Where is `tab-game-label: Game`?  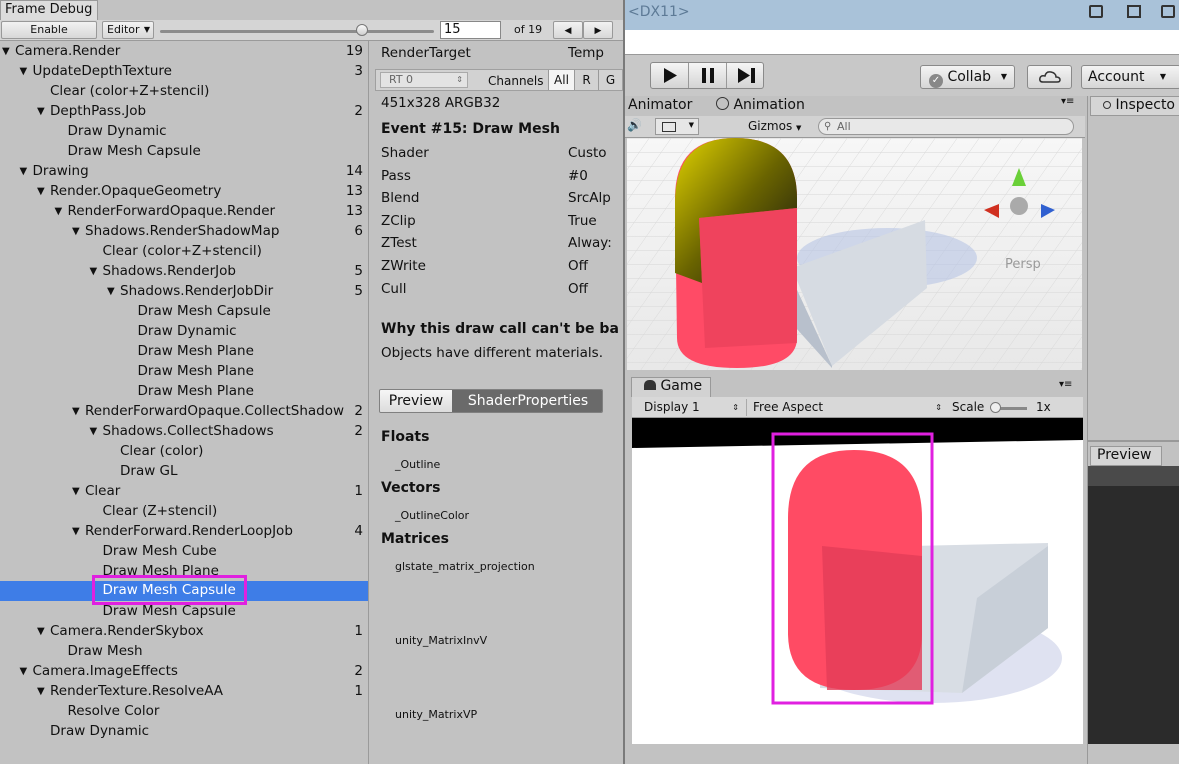 tab-game-label: Game is located at coordinates (681, 386).